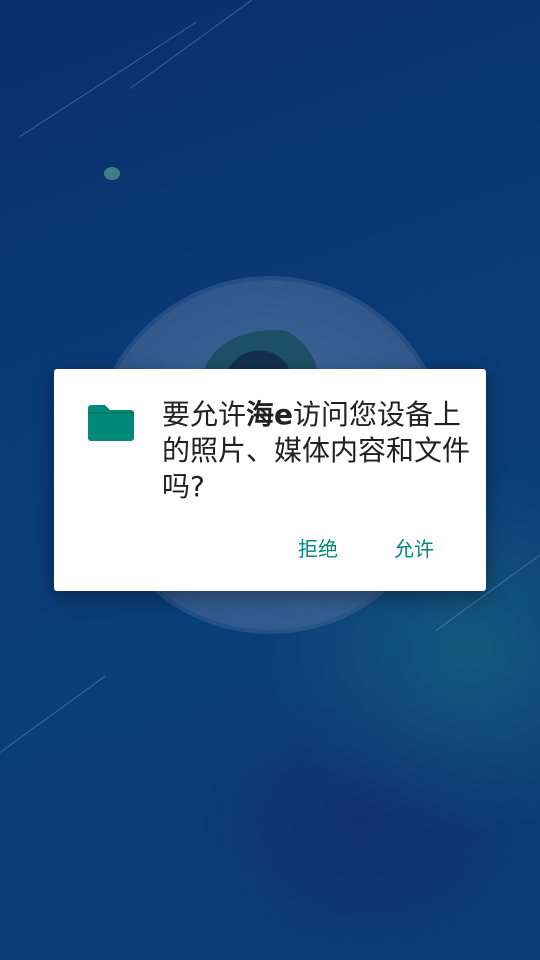 This screenshot has height=960, width=540. Describe the element at coordinates (112, 173) in the screenshot. I see `background-dot` at that location.